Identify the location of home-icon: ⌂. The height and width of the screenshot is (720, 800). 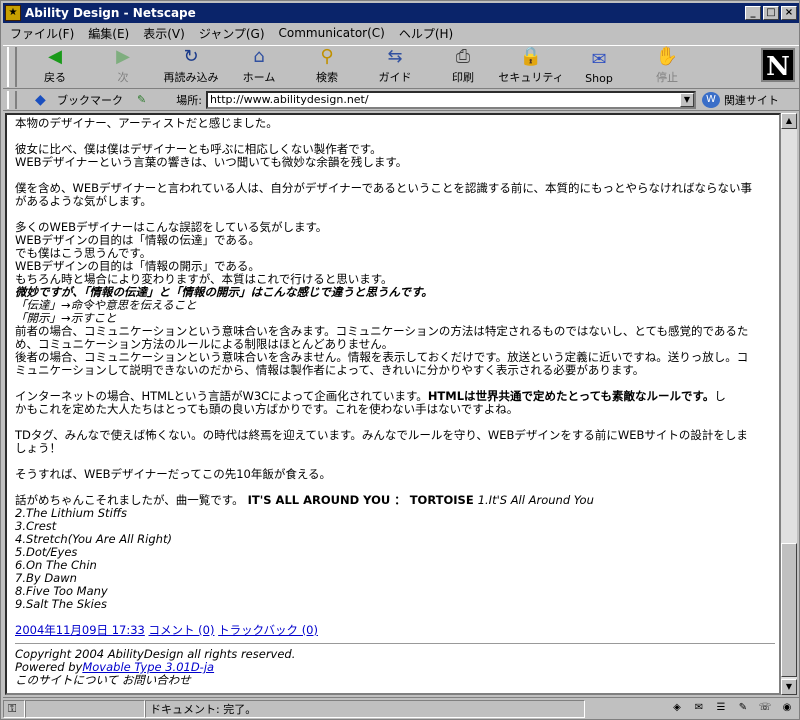
(259, 56).